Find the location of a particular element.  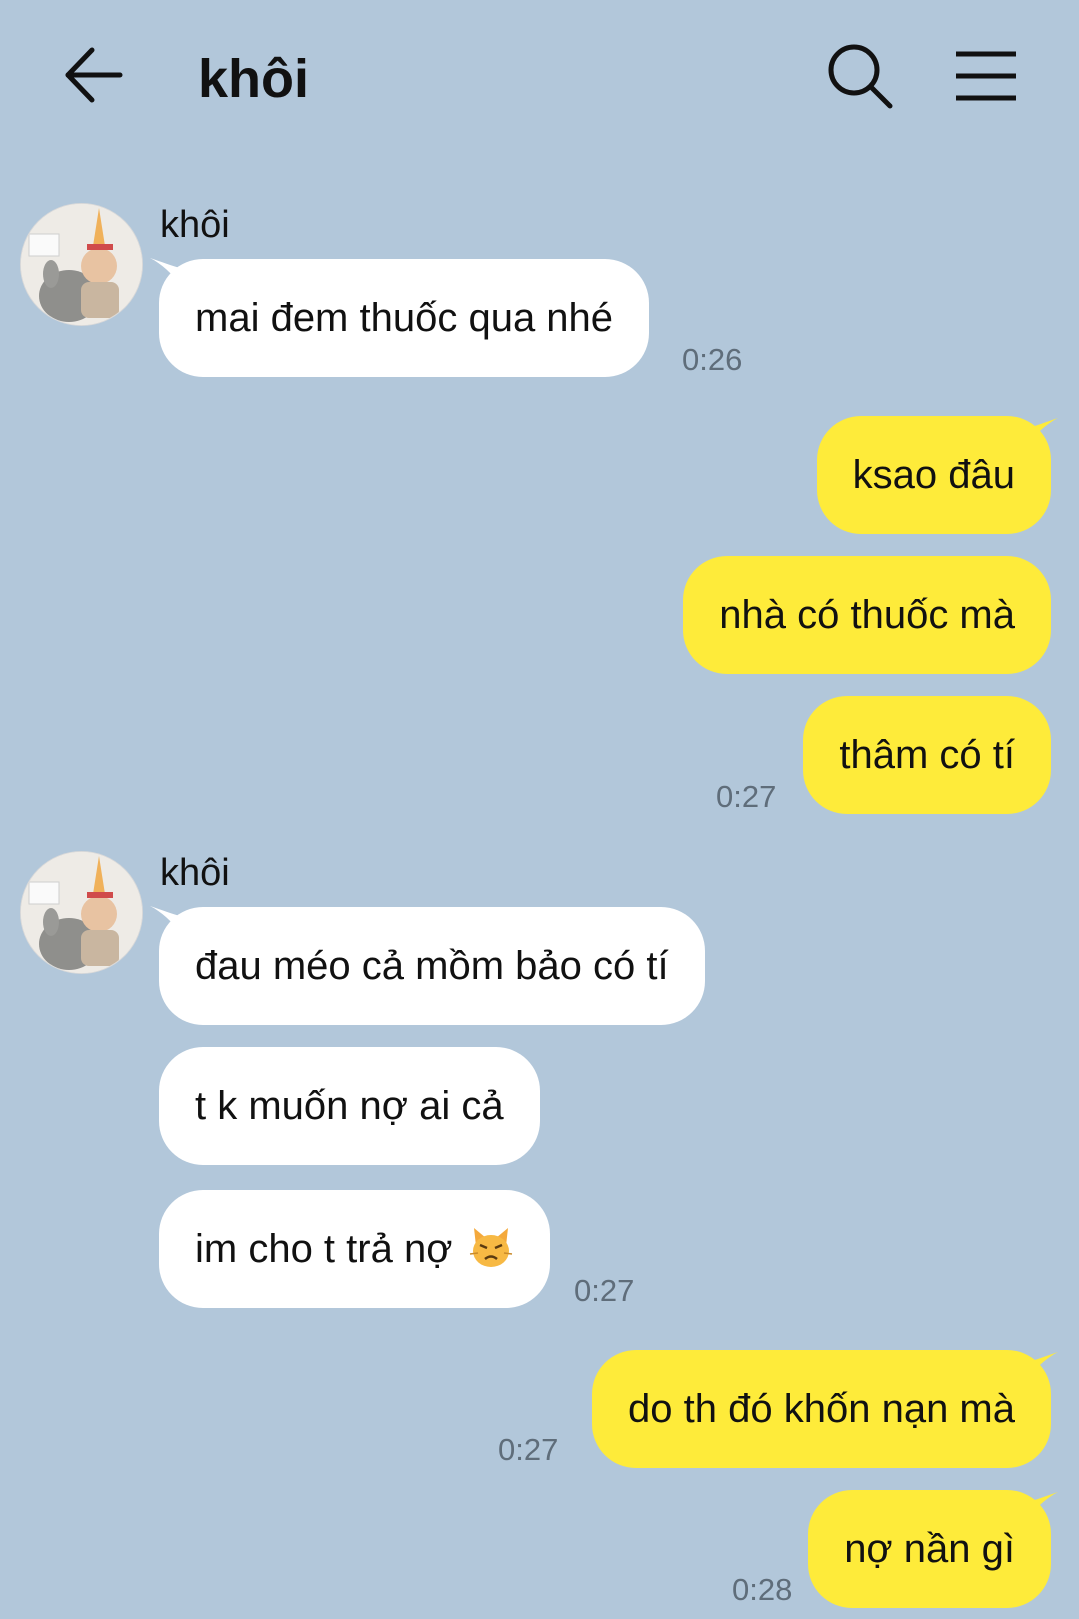

incoming-message: mai đem thuốc qua nhé is located at coordinates (404, 318).